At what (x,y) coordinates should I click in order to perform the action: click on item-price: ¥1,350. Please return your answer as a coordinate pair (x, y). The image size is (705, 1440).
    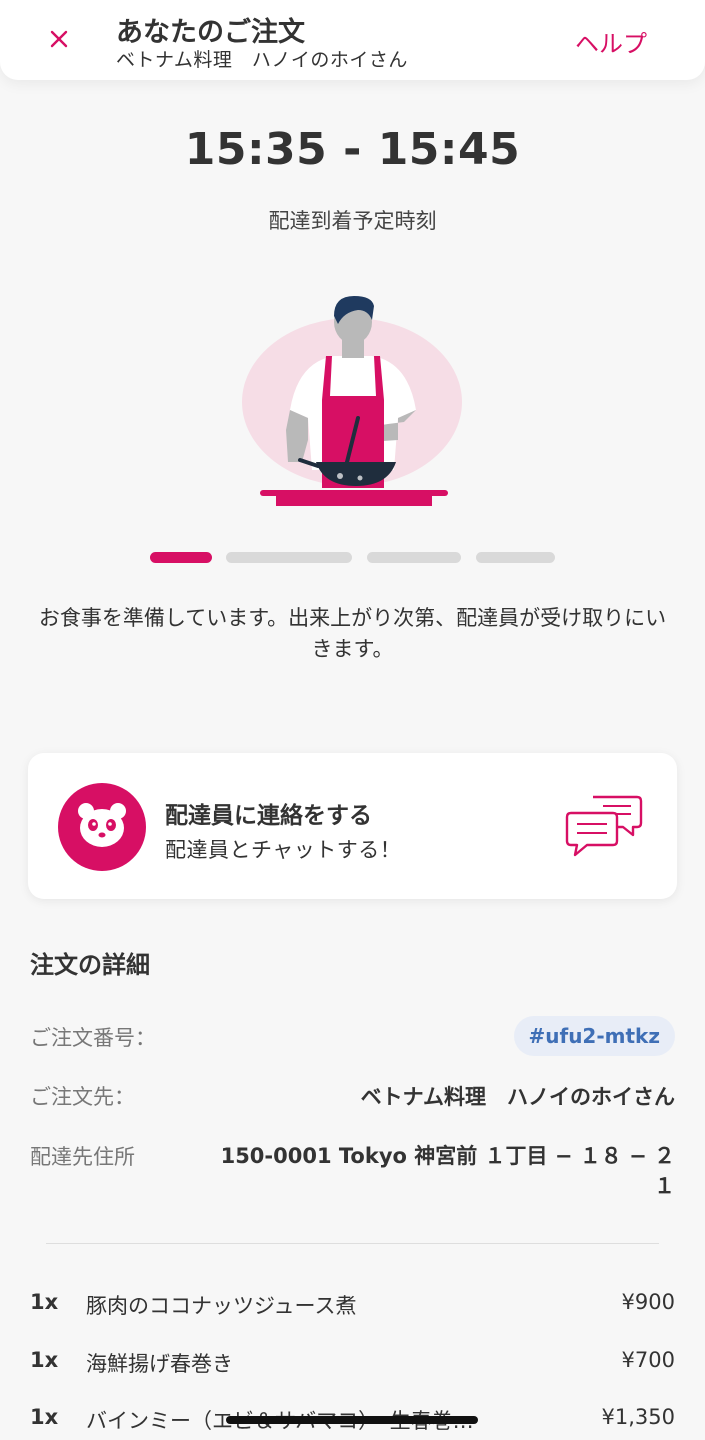
    Looking at the image, I should click on (638, 1417).